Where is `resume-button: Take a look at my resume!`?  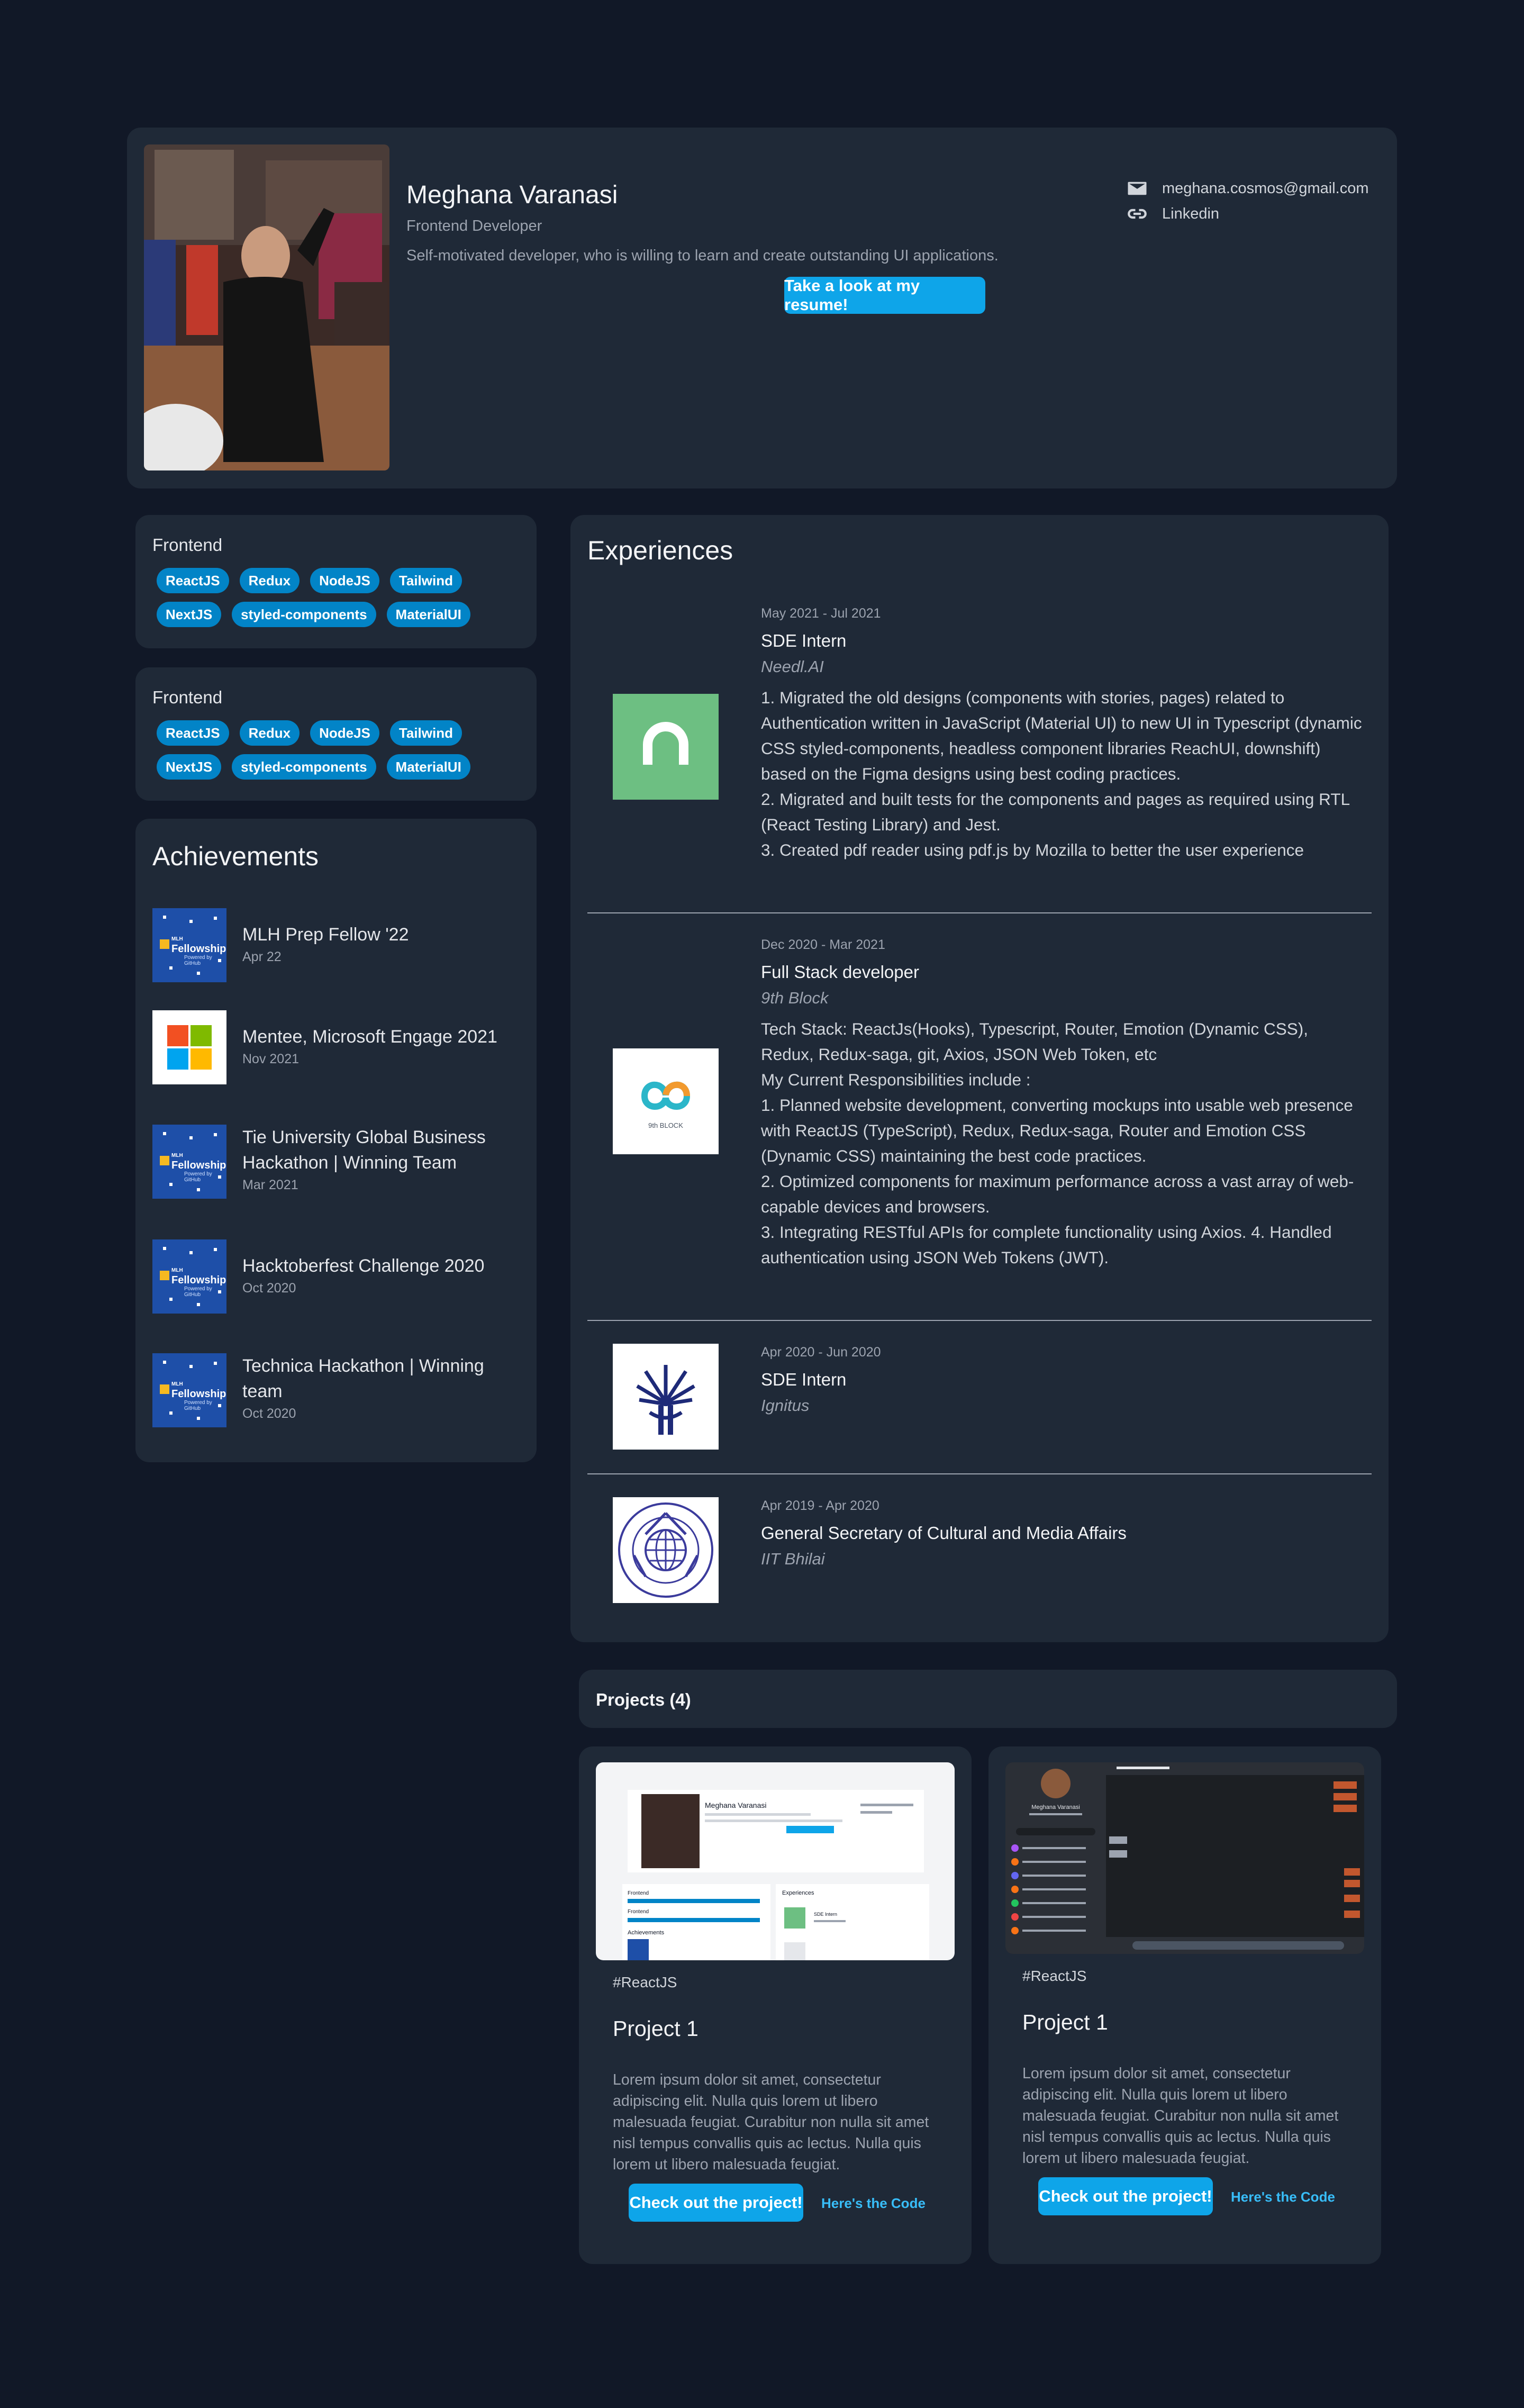 resume-button: Take a look at my resume! is located at coordinates (884, 295).